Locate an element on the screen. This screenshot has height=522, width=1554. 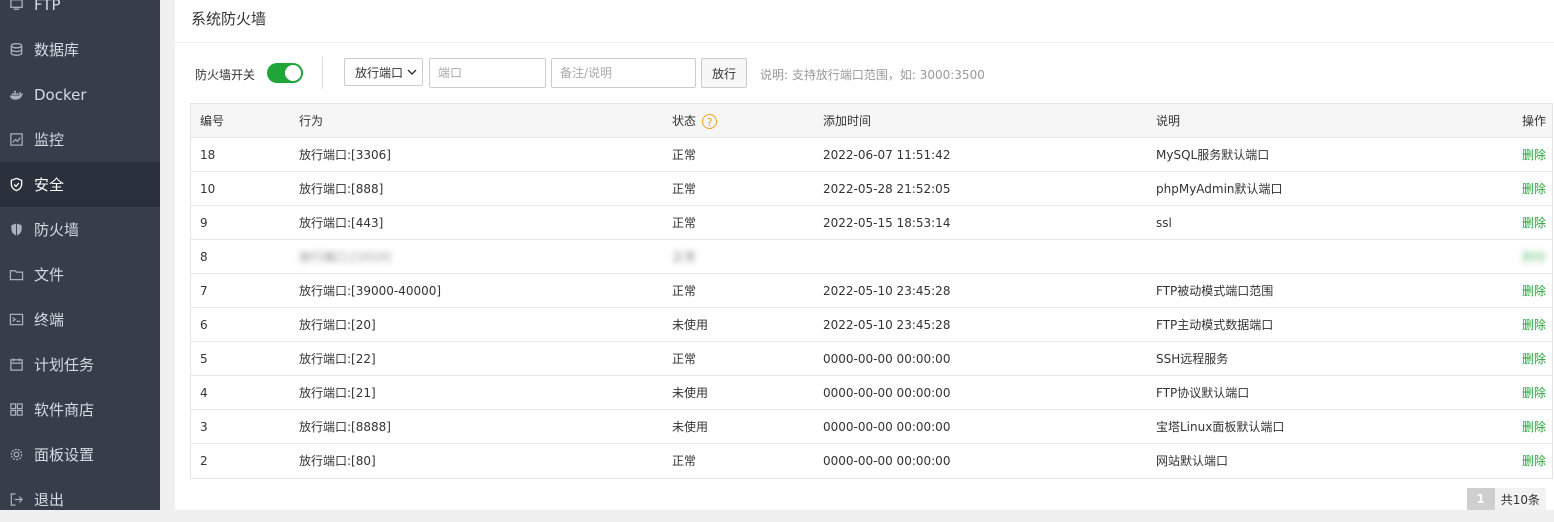
sidebar-item-cron: 计划任务 is located at coordinates (80, 364).